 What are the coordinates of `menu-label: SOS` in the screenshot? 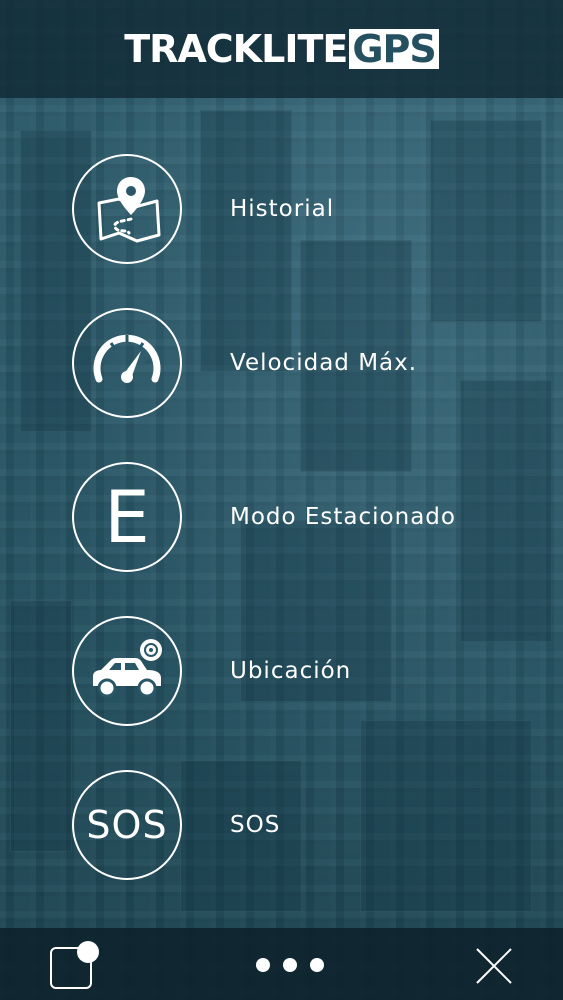 It's located at (255, 825).